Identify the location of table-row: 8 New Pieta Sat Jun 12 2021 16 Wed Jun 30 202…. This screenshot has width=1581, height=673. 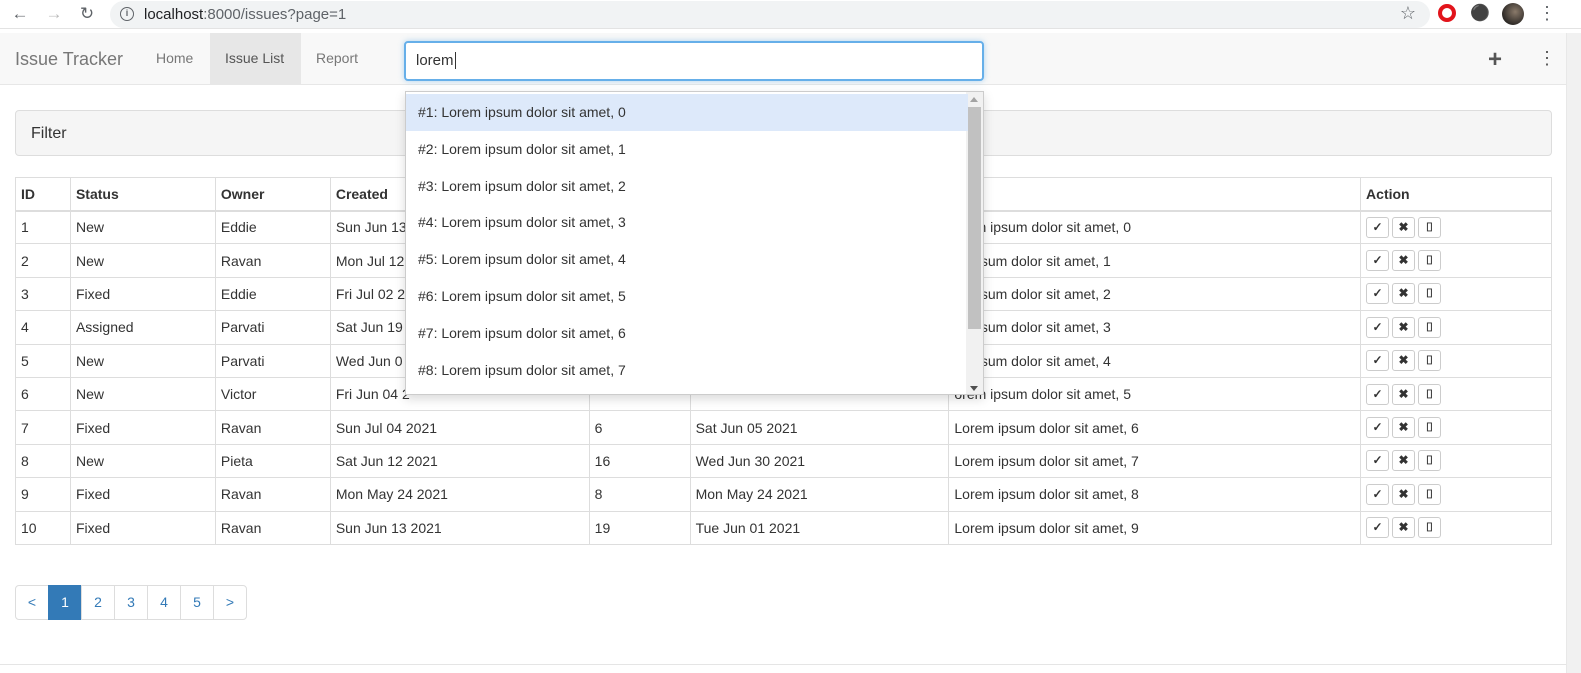
(783, 461).